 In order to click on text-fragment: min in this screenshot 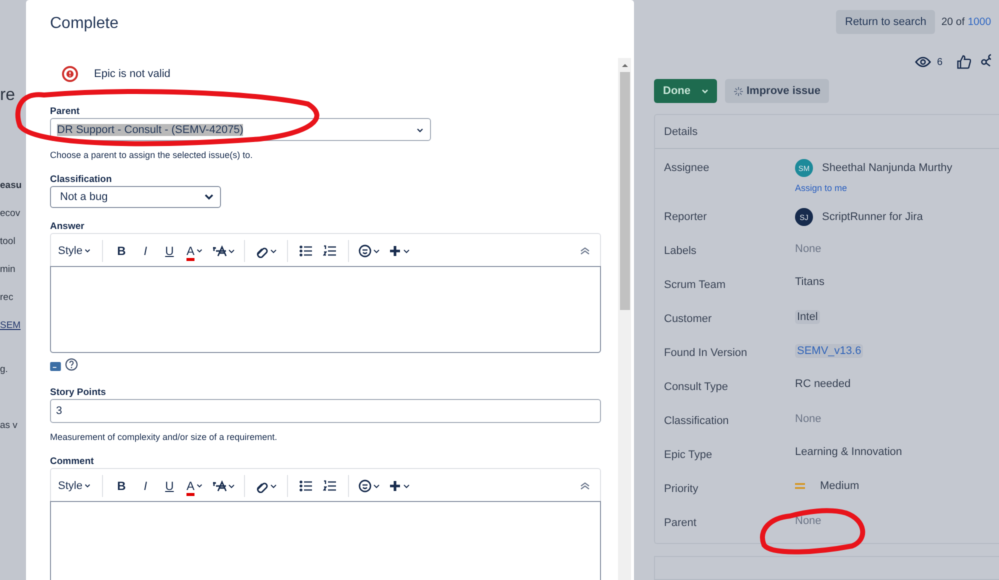, I will do `click(8, 270)`.